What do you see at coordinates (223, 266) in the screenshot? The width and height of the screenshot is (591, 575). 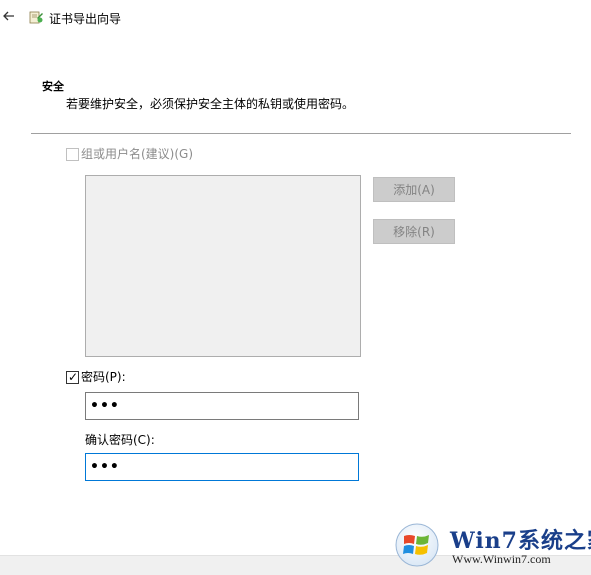 I see `user-list-box` at bounding box center [223, 266].